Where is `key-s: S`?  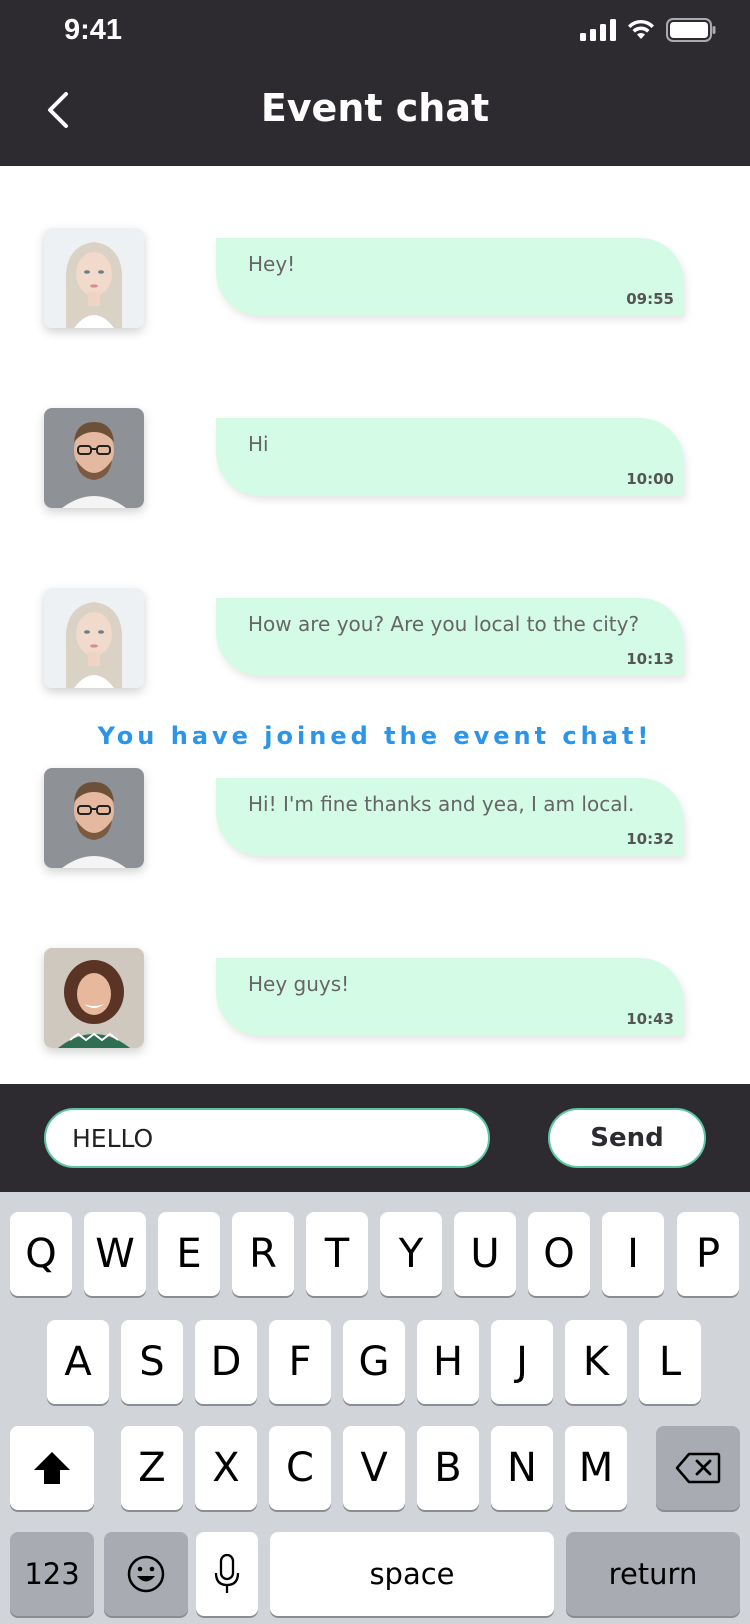
key-s: S is located at coordinates (152, 1362).